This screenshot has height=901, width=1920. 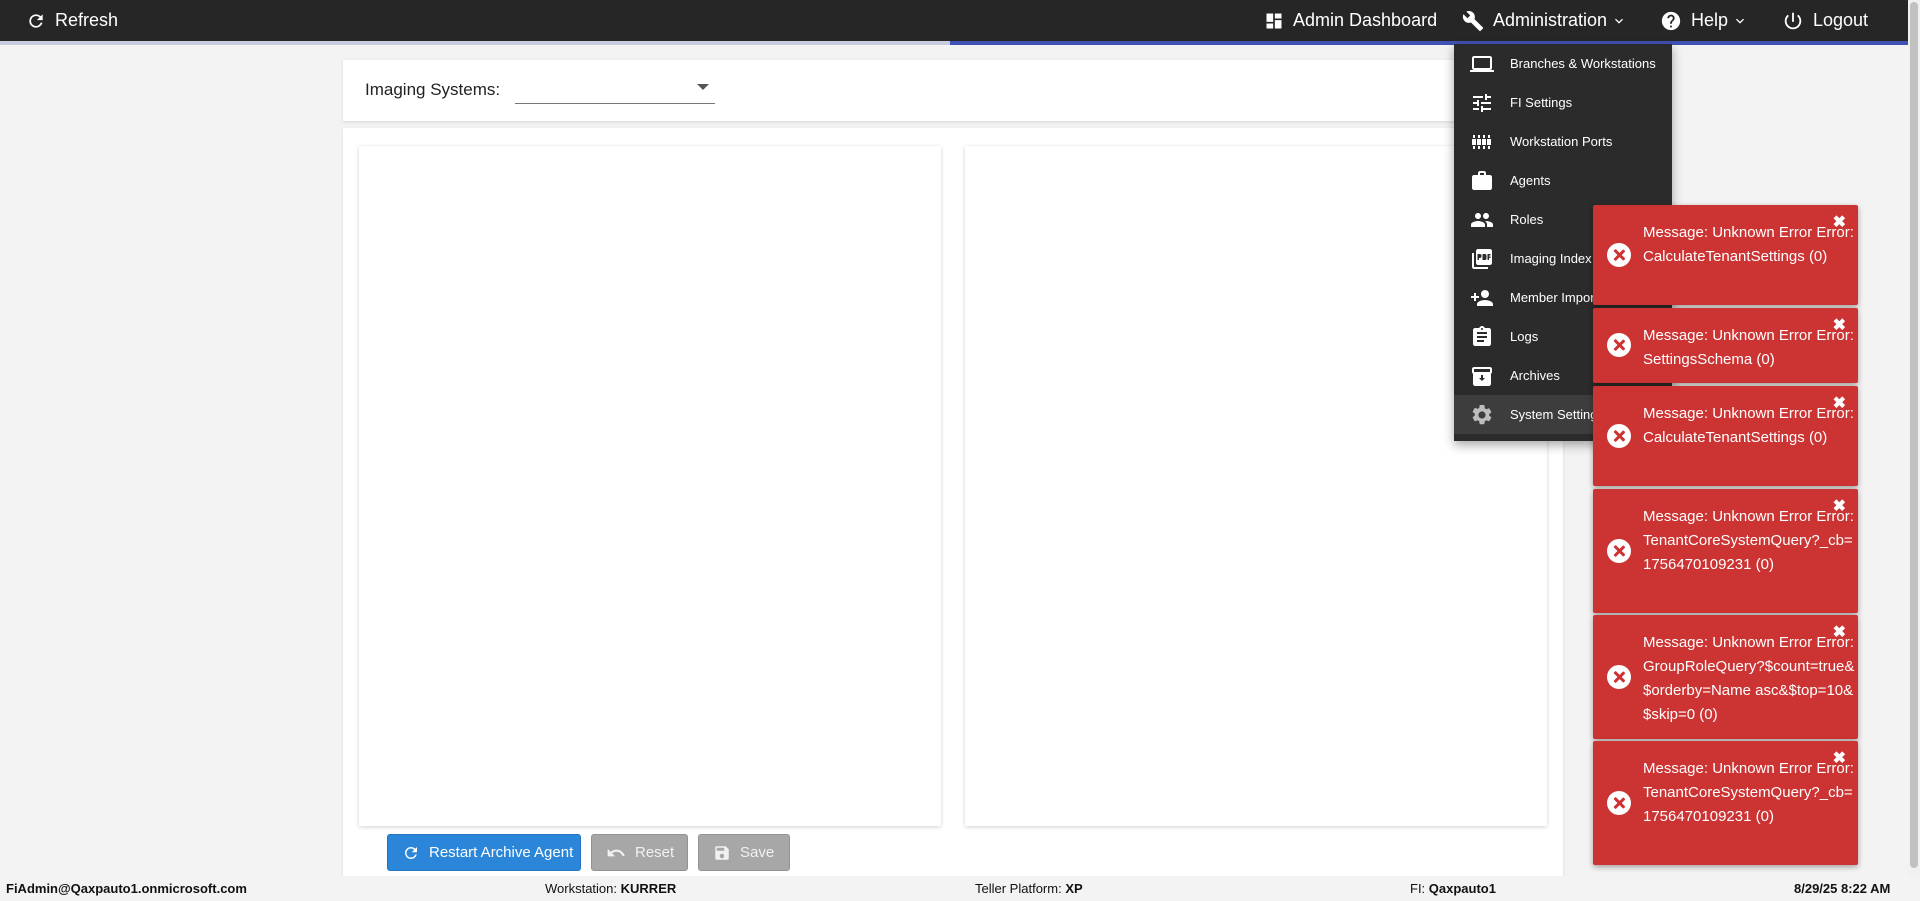 What do you see at coordinates (1482, 63) in the screenshot?
I see `laptop-icon` at bounding box center [1482, 63].